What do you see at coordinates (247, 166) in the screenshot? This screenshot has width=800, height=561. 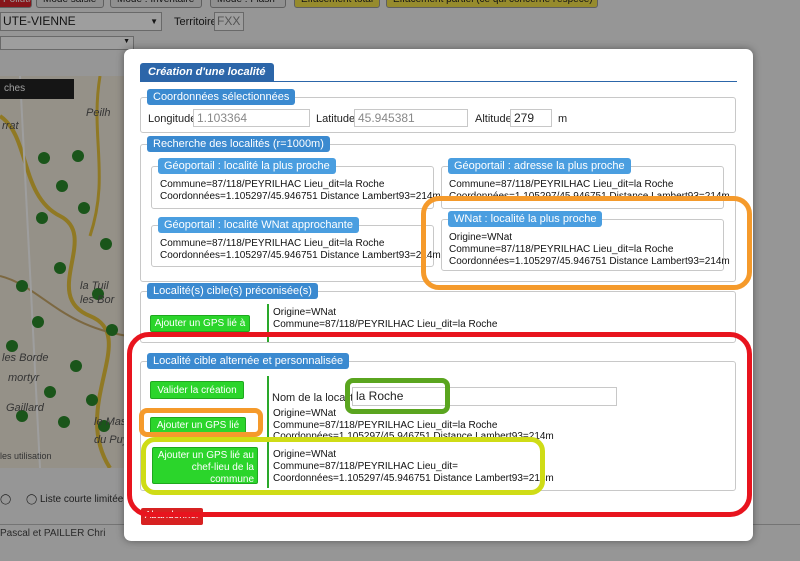 I see `geoportail-nearest-legend: Géoportail : localité la plus proche` at bounding box center [247, 166].